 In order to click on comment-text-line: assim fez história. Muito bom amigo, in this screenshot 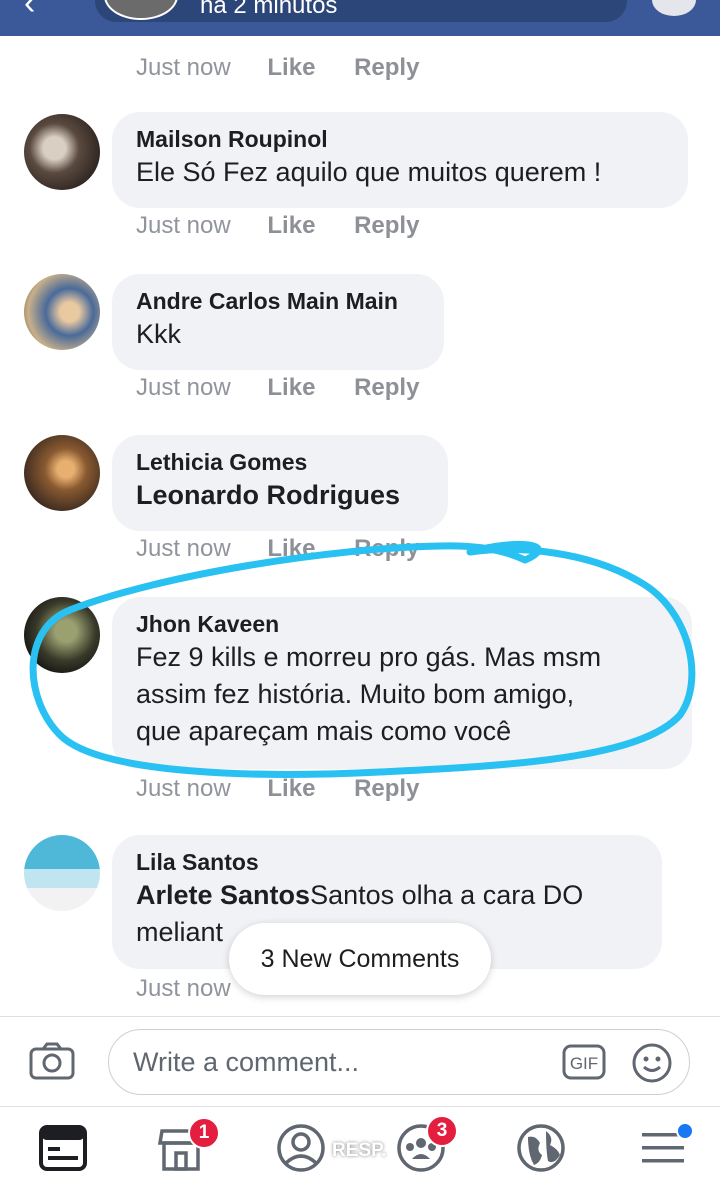, I will do `click(355, 694)`.